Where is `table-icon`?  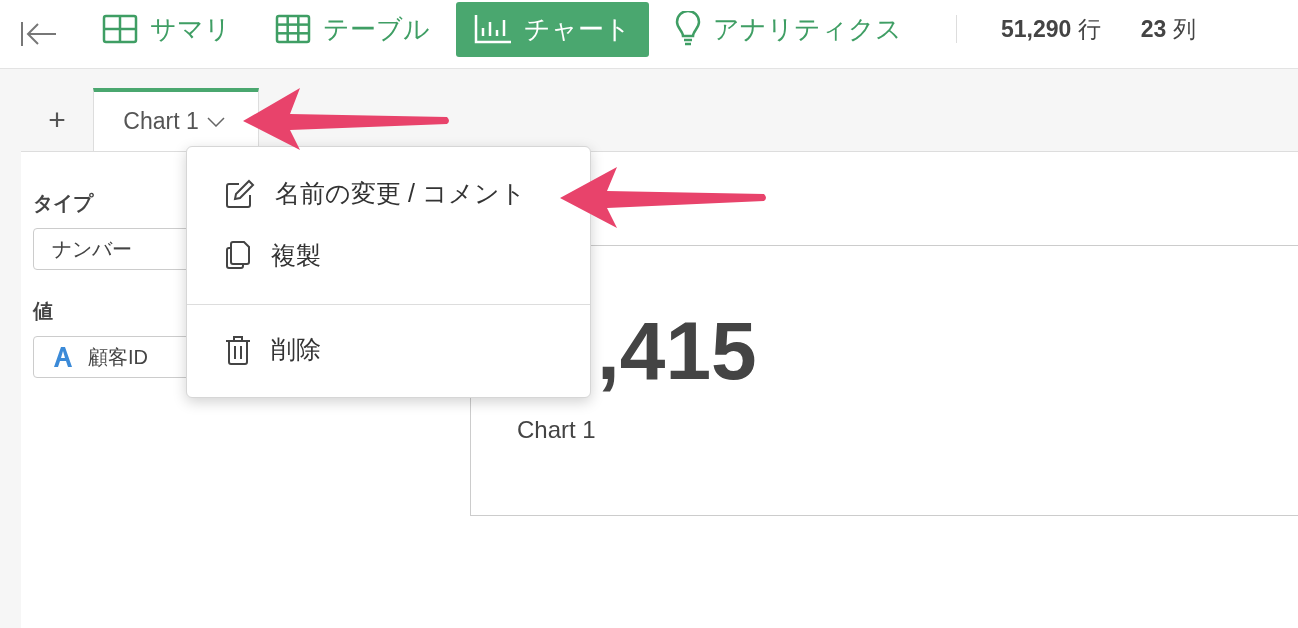
table-icon is located at coordinates (293, 29).